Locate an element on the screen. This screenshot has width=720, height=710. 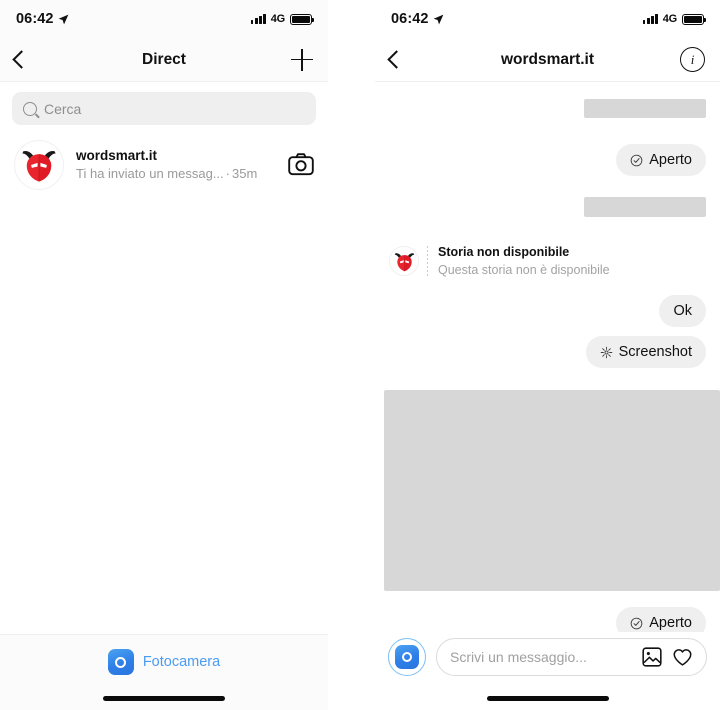
nav-bar-left: Direct is located at coordinates (164, 60).